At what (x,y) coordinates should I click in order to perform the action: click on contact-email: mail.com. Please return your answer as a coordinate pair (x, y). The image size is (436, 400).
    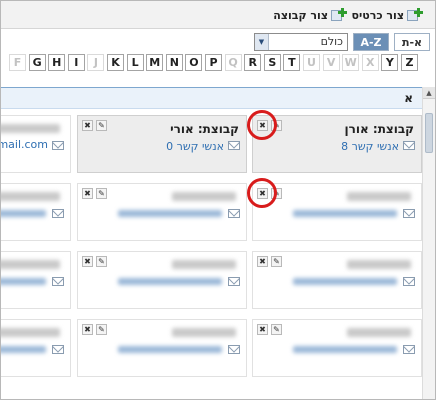
    Looking at the image, I should click on (24, 144).